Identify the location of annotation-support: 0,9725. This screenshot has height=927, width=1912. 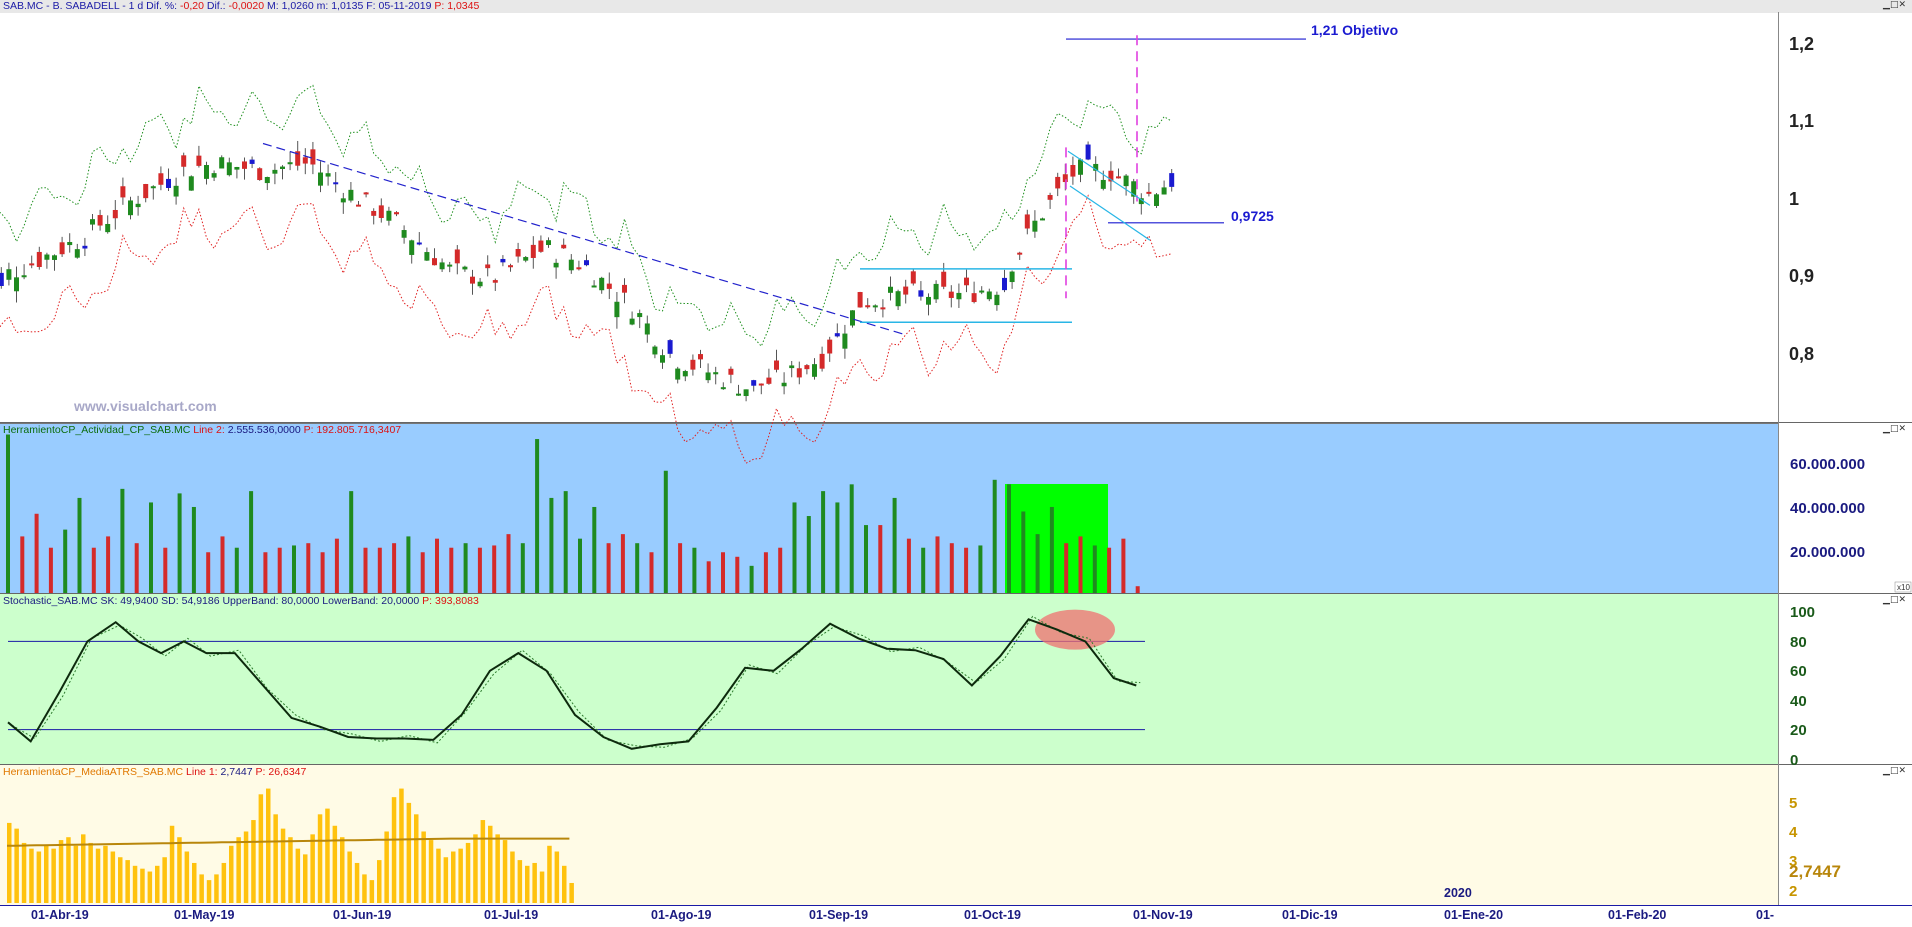
(1252, 216).